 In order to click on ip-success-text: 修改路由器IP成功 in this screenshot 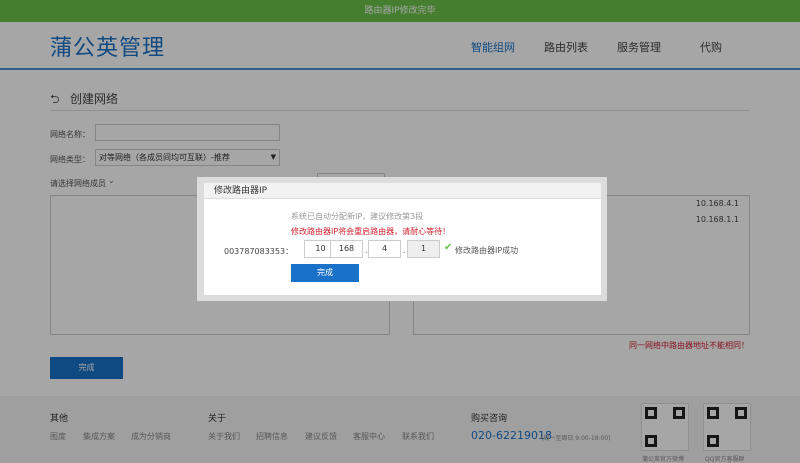, I will do `click(487, 250)`.